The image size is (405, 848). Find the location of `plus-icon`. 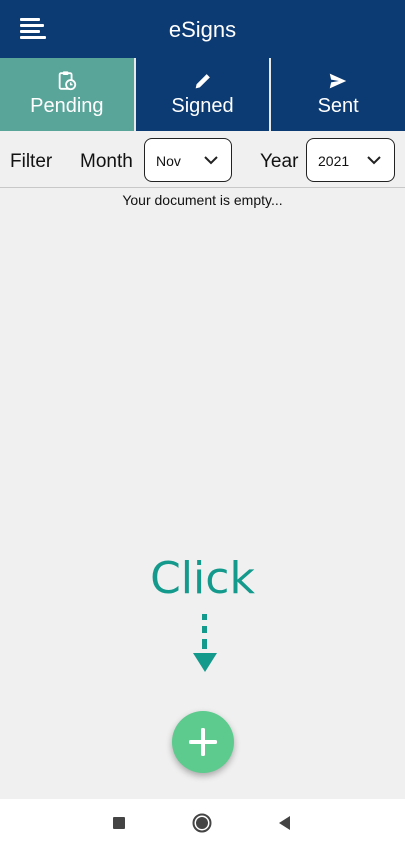

plus-icon is located at coordinates (203, 742).